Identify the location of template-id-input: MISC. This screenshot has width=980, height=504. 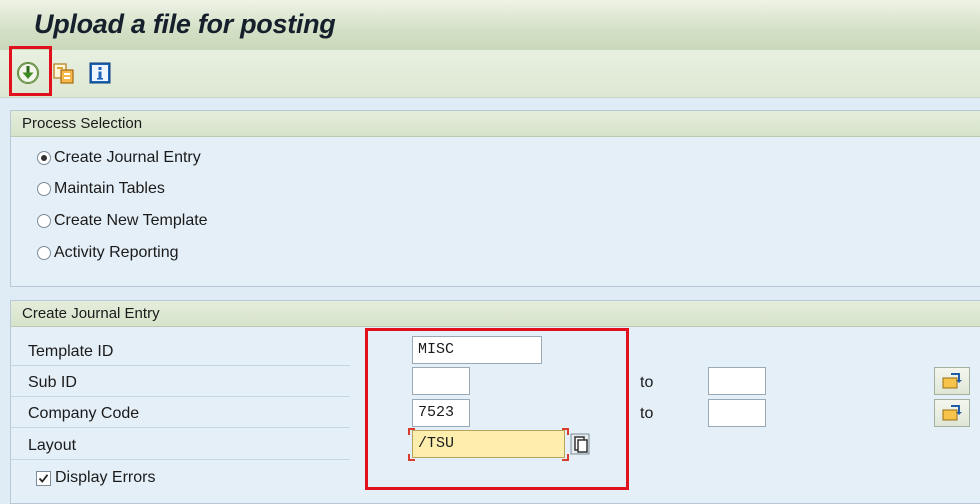
(477, 350).